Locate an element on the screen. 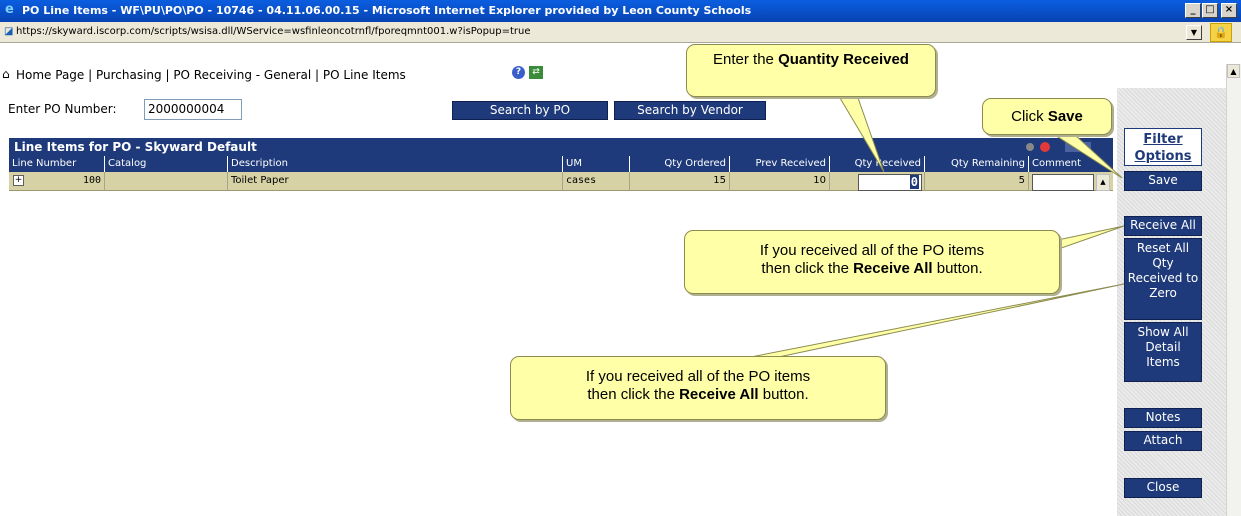 This screenshot has width=1241, height=516. row-scroll-up-icon: ▲ is located at coordinates (1103, 182).